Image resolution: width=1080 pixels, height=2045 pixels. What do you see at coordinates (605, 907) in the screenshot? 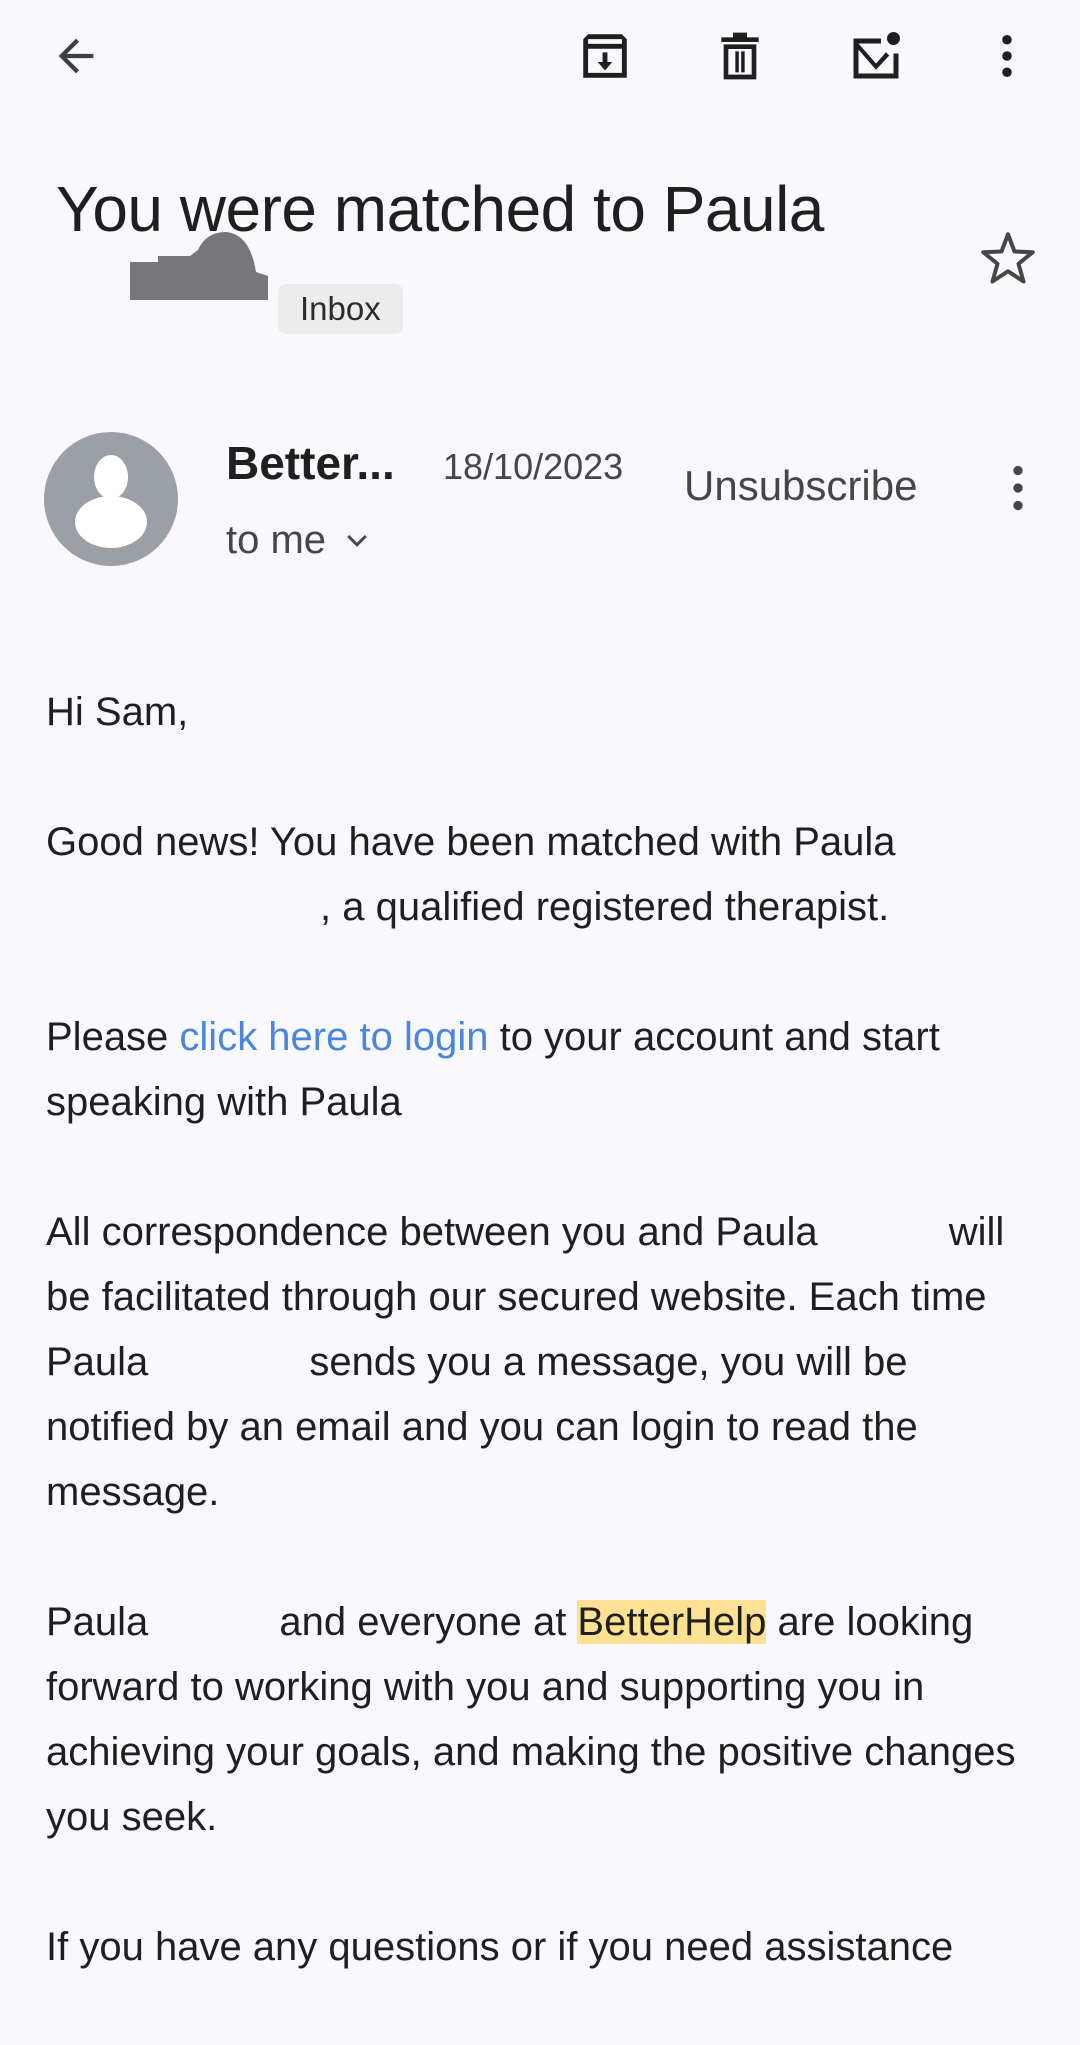
I see `p1-tail: , a qualified registered therapist.` at bounding box center [605, 907].